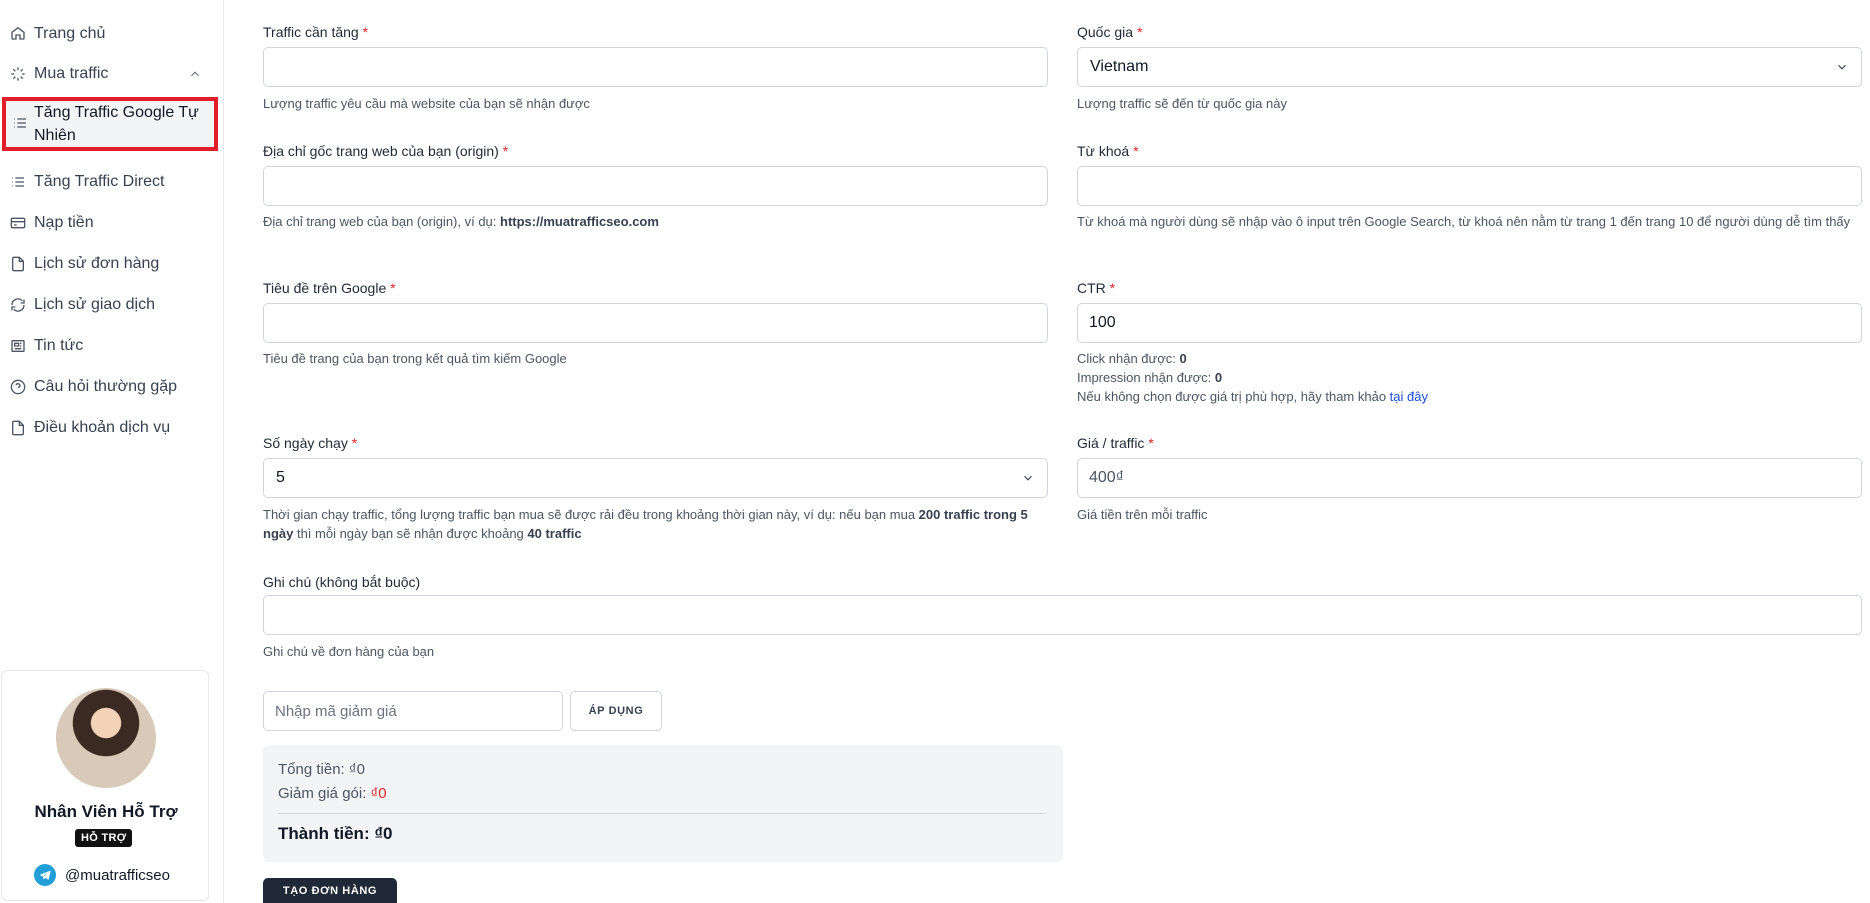 The height and width of the screenshot is (903, 1870). Describe the element at coordinates (1469, 323) in the screenshot. I see `ctr-input` at that location.